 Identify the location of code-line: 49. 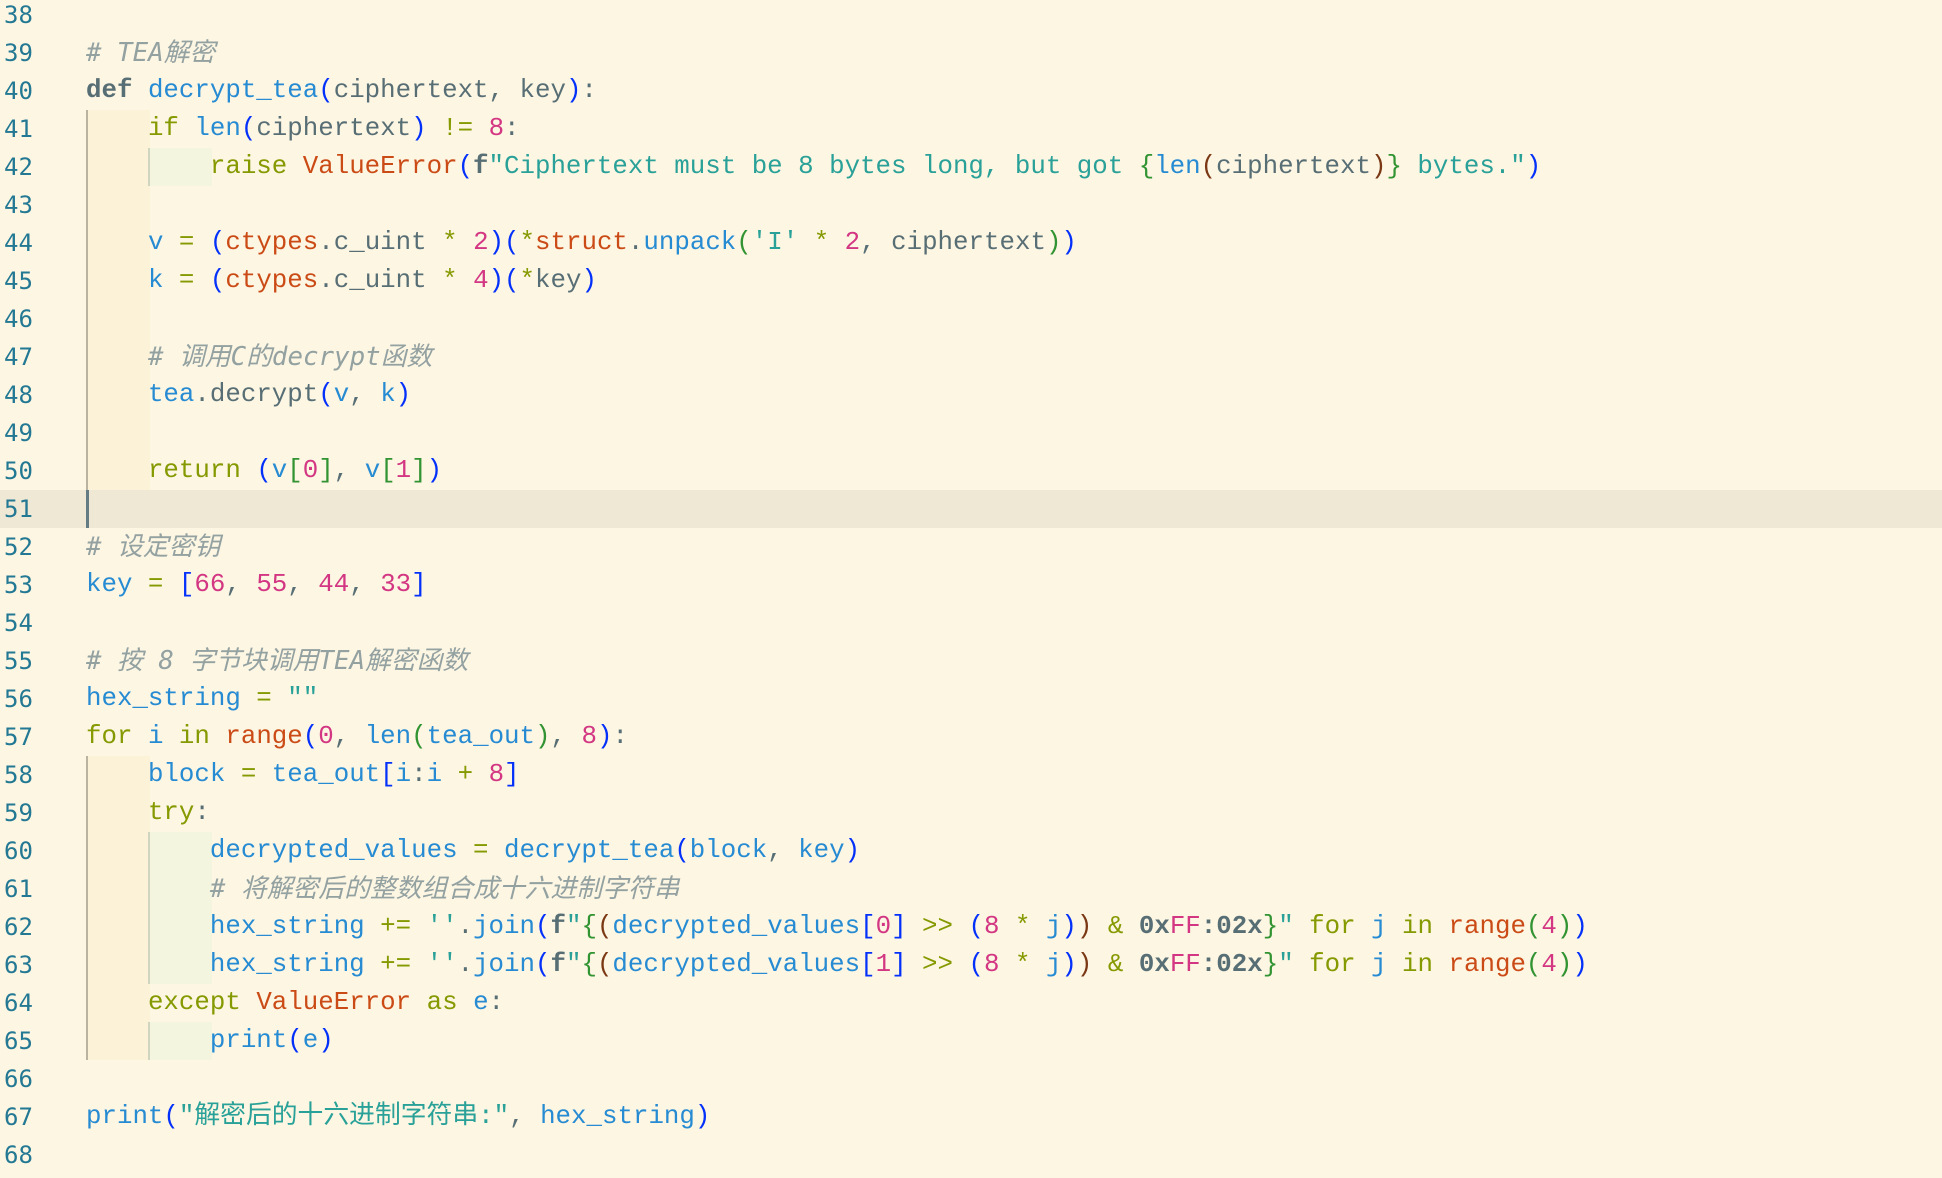
(971, 433).